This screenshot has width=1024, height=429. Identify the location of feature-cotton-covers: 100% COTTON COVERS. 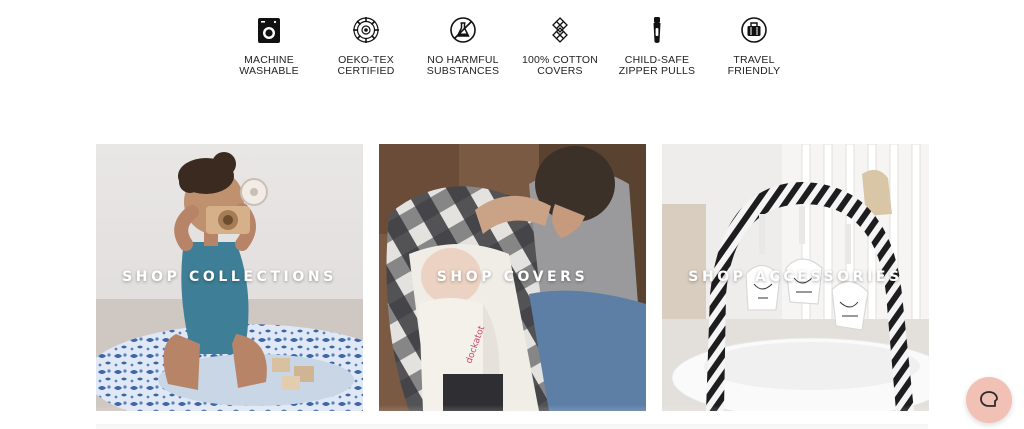
(560, 46).